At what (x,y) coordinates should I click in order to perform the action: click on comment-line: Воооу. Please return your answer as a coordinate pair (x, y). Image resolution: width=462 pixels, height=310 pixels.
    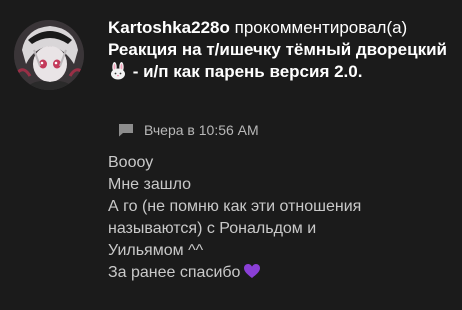
    Looking at the image, I should click on (131, 162).